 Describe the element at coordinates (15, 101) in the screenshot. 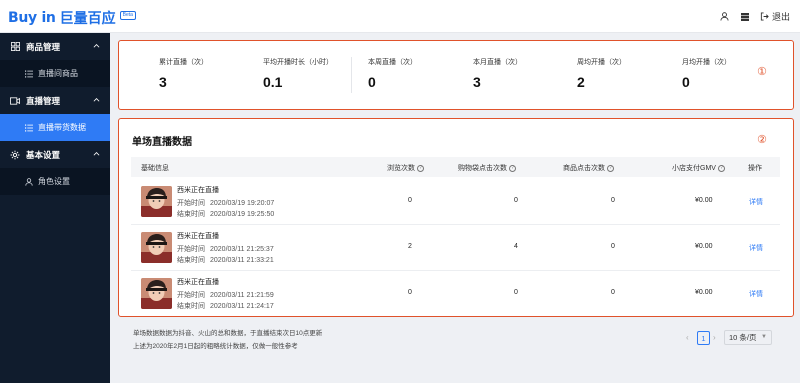

I see `video-icon` at that location.